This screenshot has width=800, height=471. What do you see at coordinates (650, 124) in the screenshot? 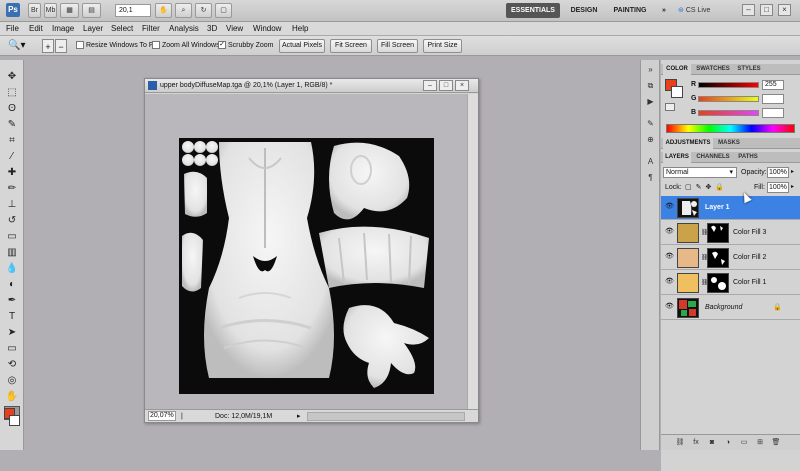
I see `brushes-icon: ✎` at bounding box center [650, 124].